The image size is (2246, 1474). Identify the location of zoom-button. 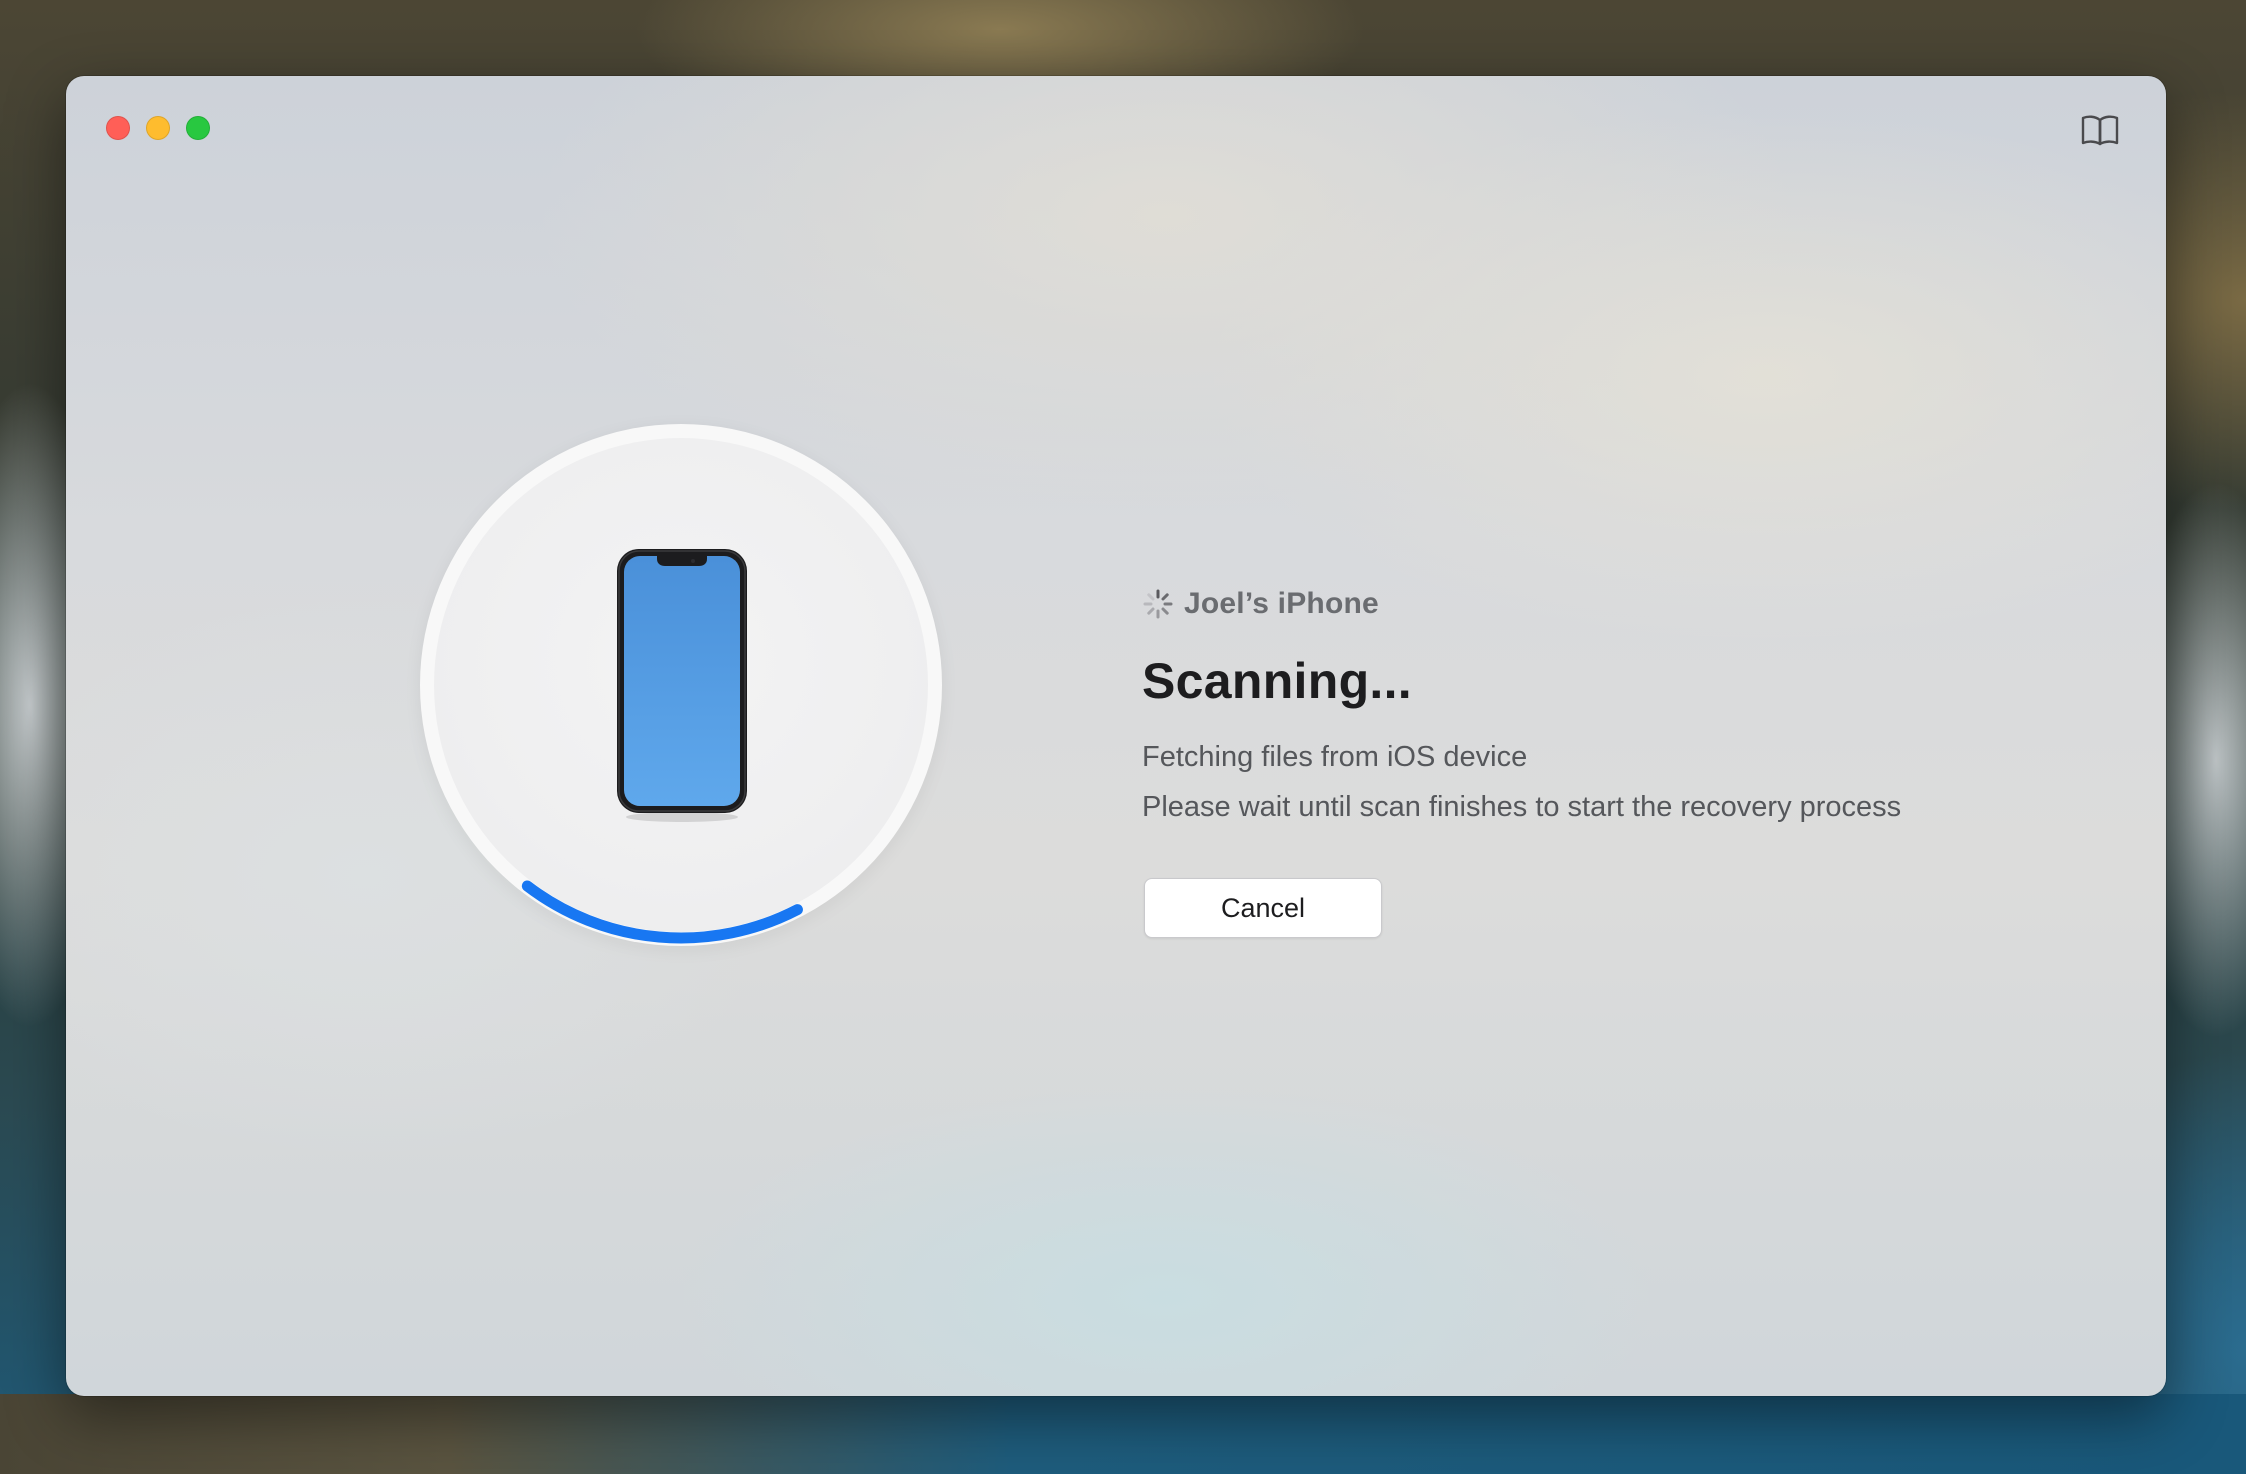
(198, 128).